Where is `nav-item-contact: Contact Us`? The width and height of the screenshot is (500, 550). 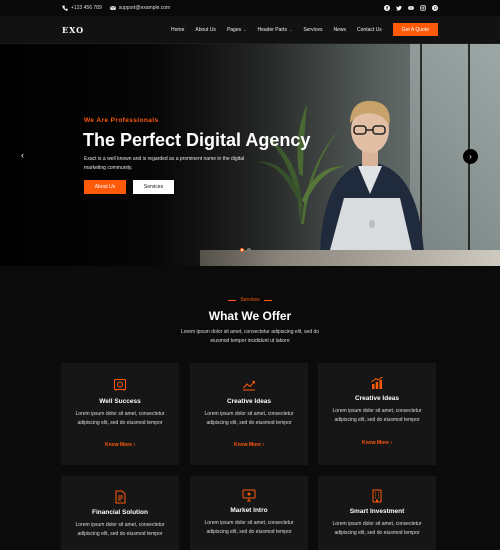 nav-item-contact: Contact Us is located at coordinates (369, 30).